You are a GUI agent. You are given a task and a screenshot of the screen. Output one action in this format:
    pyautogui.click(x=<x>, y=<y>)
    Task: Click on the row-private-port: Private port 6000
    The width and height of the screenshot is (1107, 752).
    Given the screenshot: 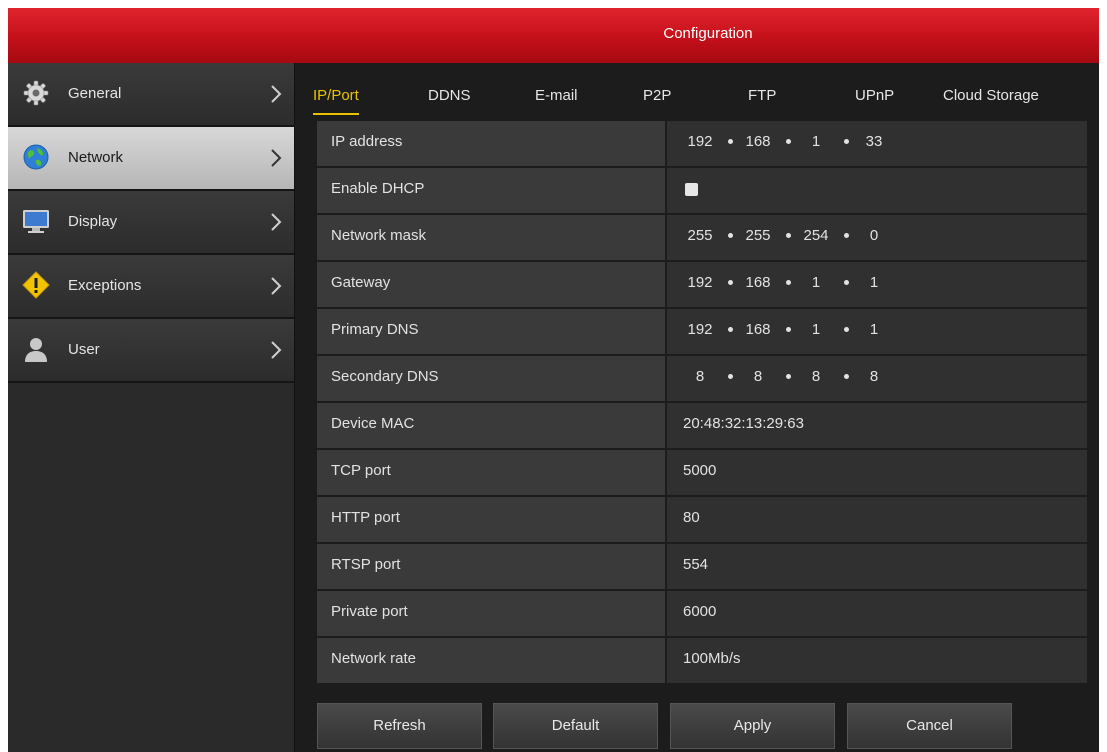 What is the action you would take?
    pyautogui.click(x=702, y=613)
    